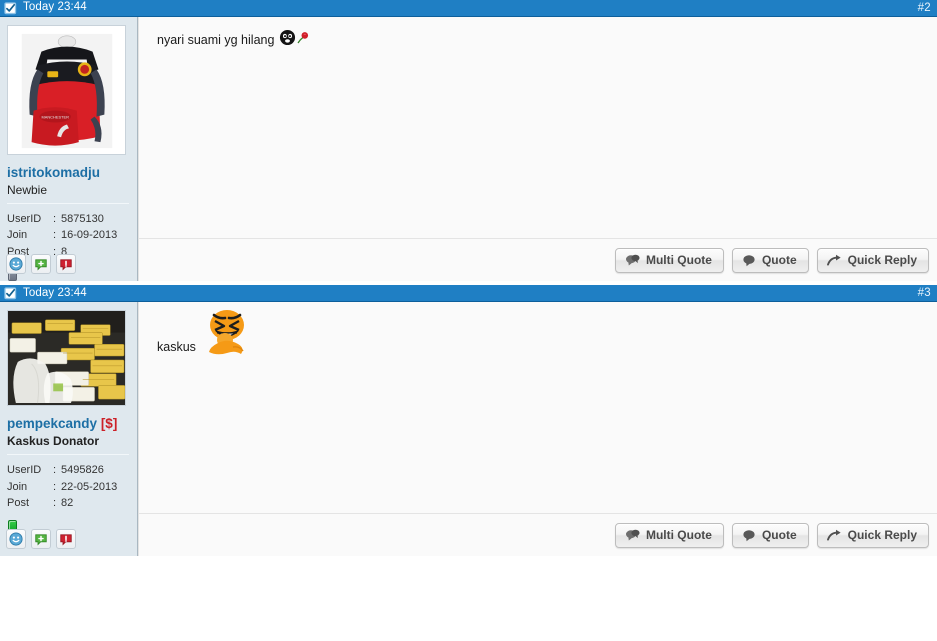 The width and height of the screenshot is (937, 641). Describe the element at coordinates (52, 424) in the screenshot. I see `username-text: pempekcandy` at that location.